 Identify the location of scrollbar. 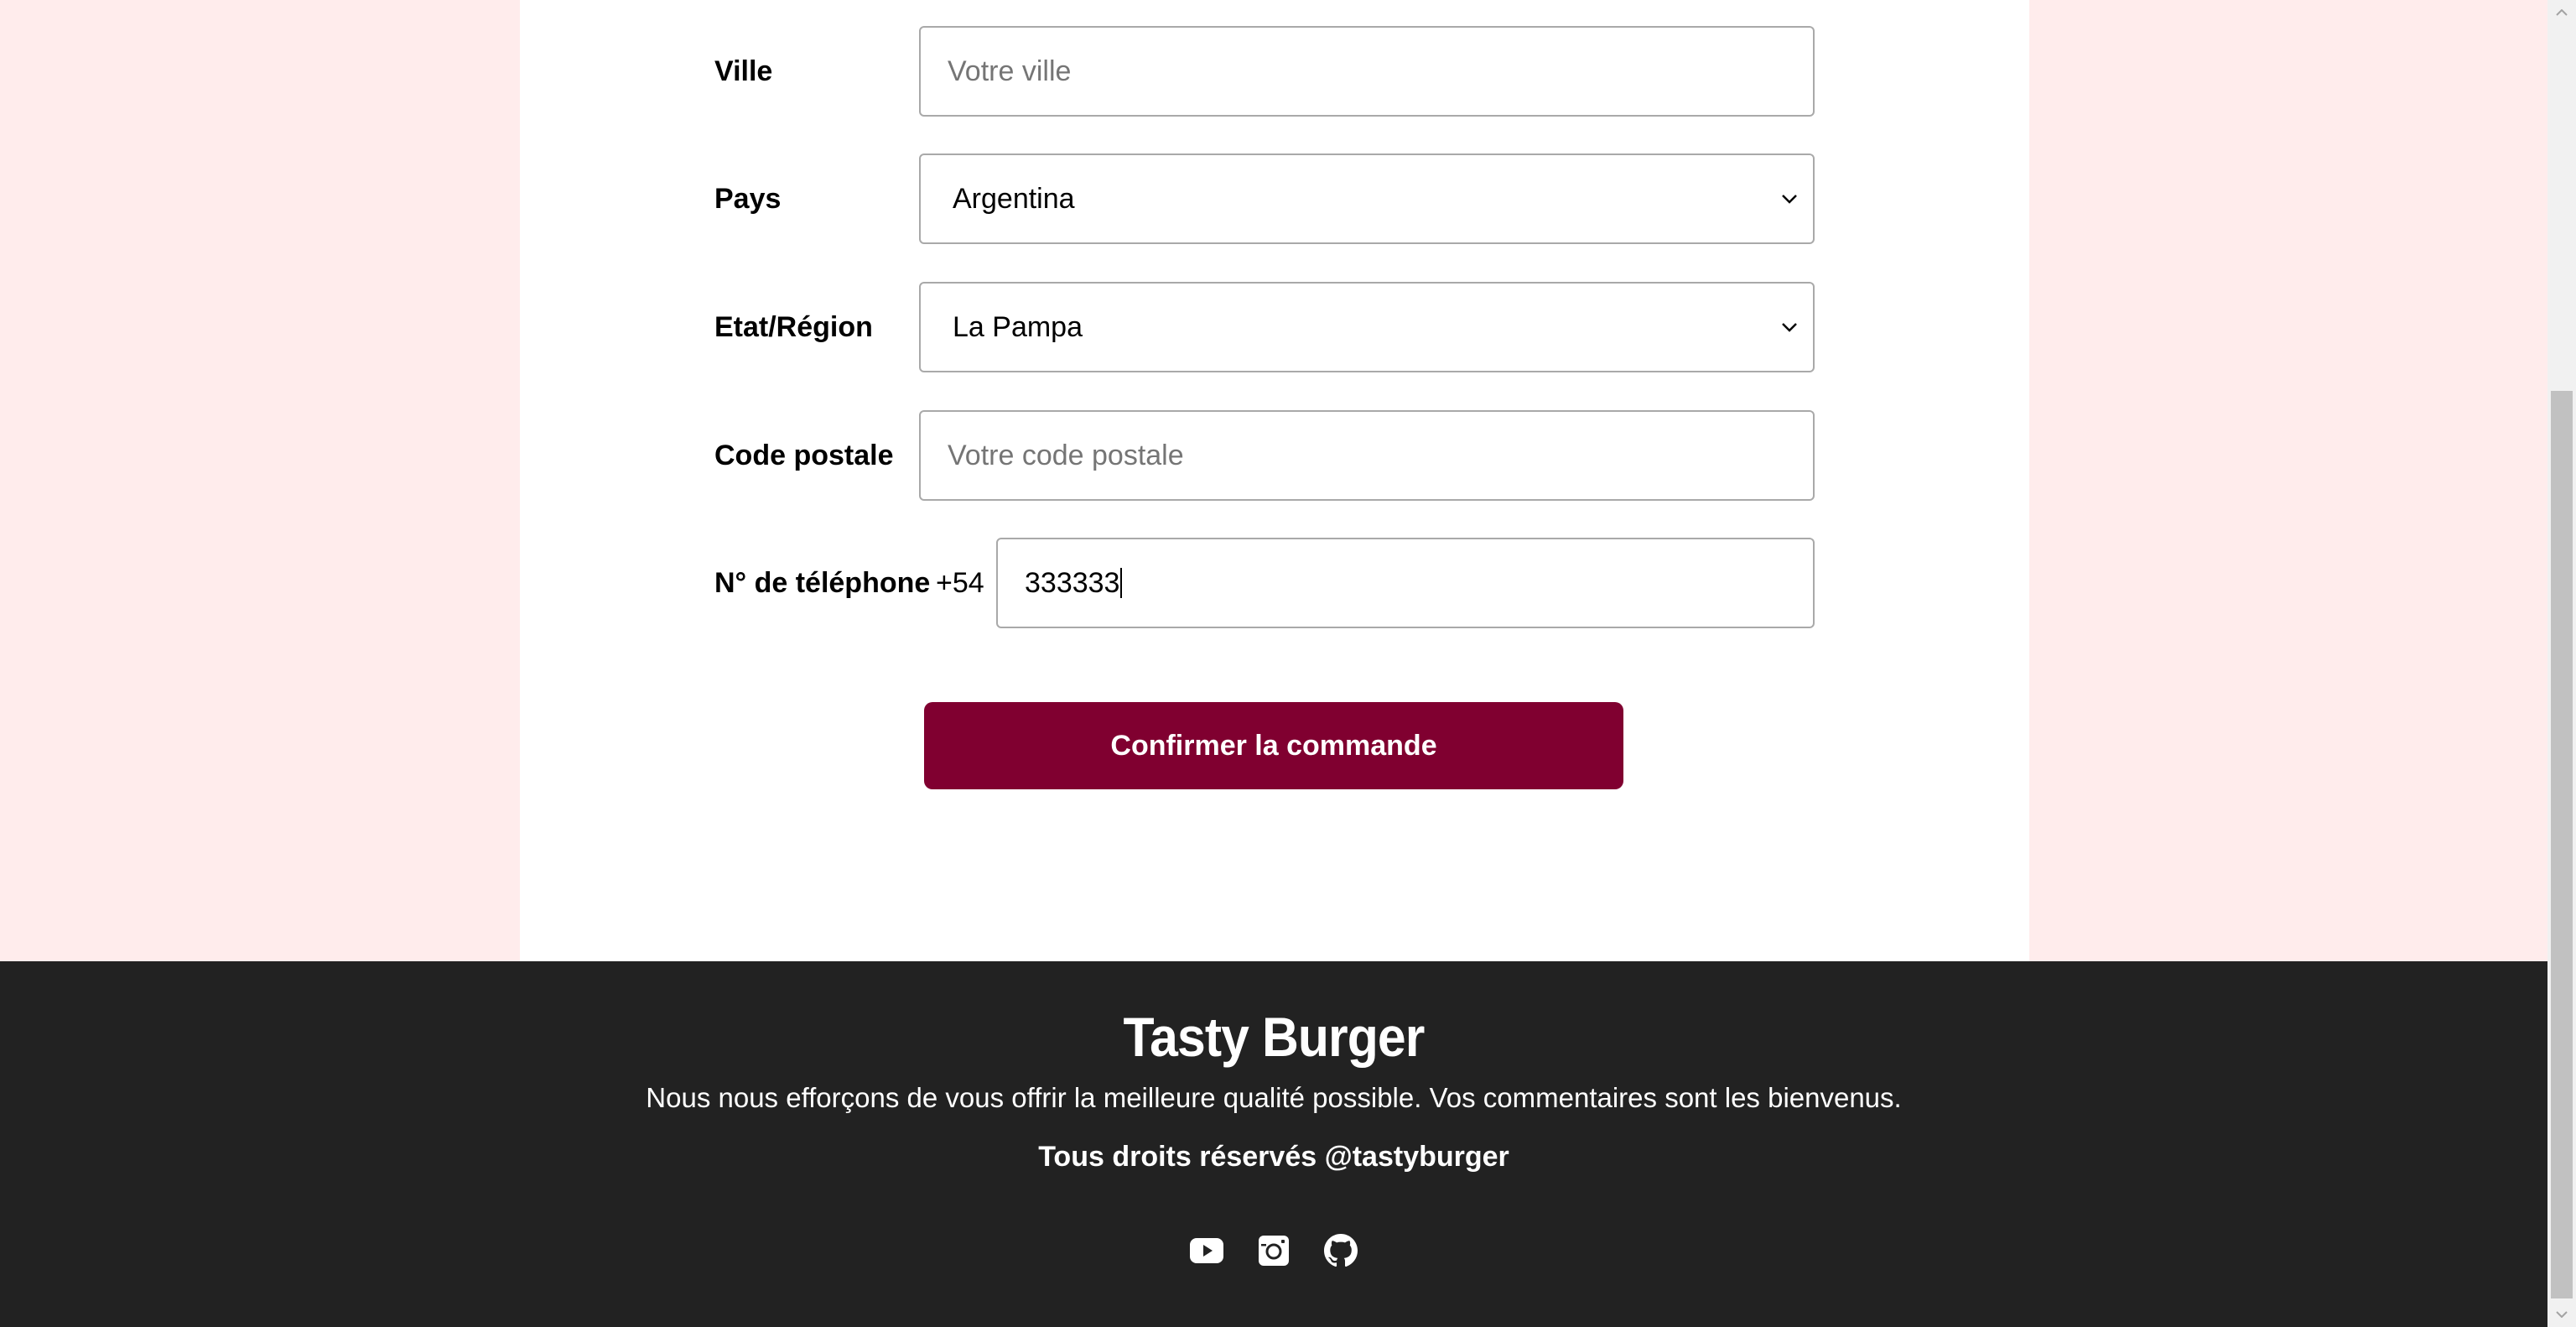
(2561, 663).